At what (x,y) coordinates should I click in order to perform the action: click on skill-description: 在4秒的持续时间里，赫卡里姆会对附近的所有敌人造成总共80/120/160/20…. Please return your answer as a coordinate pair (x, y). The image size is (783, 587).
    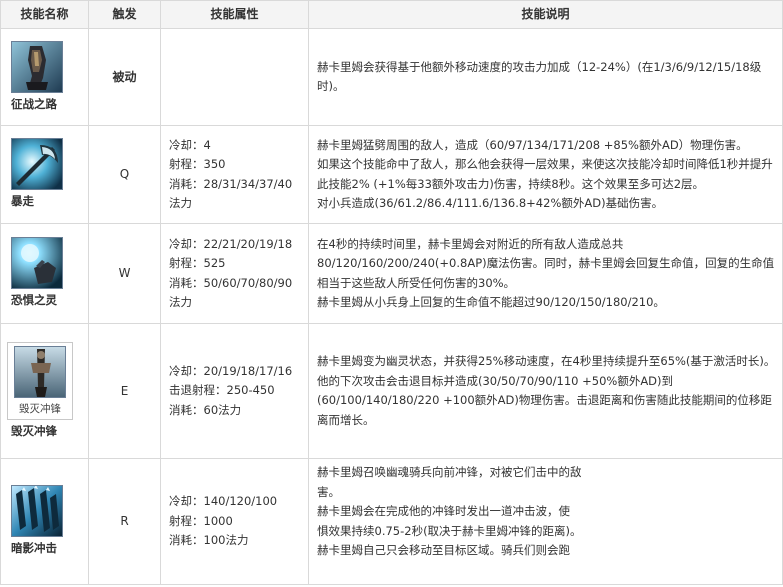
    Looking at the image, I should click on (545, 273).